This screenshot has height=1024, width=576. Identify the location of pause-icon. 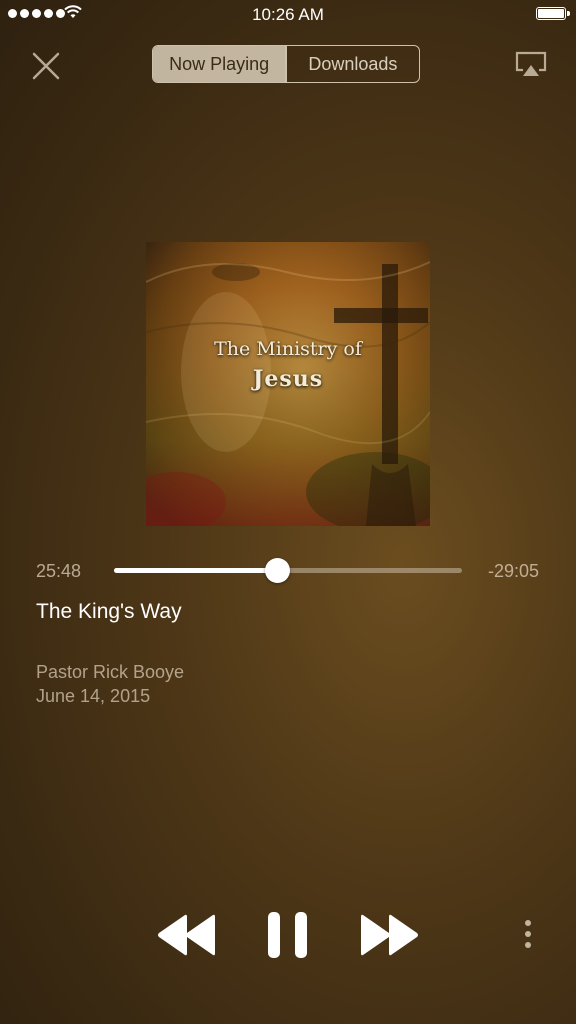
(288, 935).